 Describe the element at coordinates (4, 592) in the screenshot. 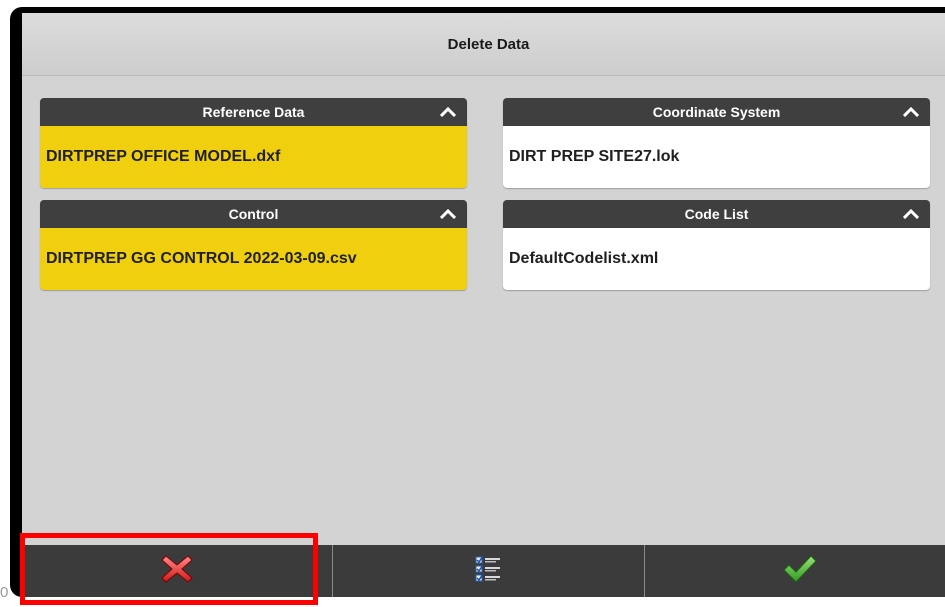

I see `edge-text: 0` at that location.